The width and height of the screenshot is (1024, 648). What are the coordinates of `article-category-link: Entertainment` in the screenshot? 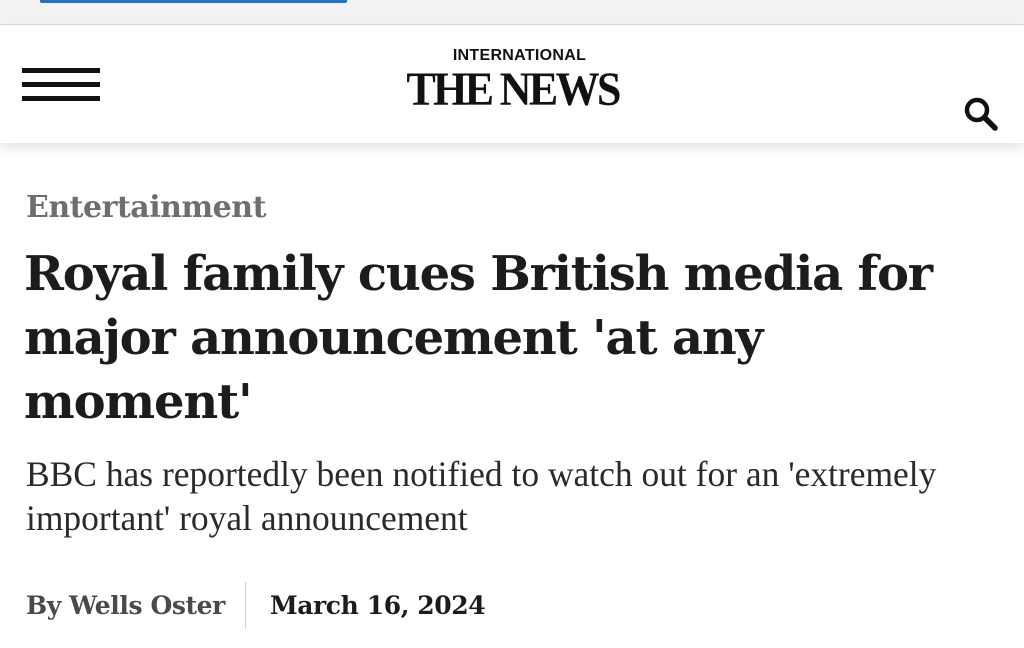 It's located at (146, 208).